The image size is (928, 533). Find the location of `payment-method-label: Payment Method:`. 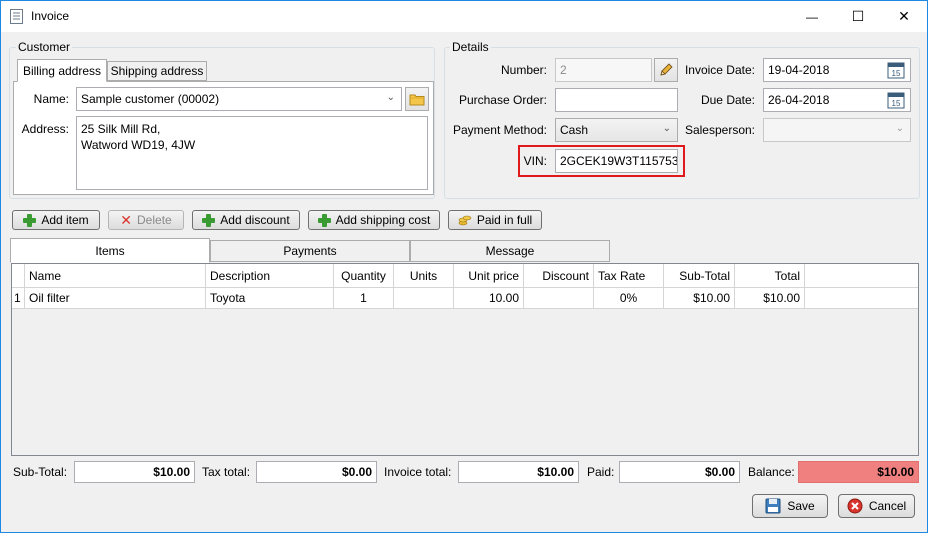

payment-method-label: Payment Method: is located at coordinates (499, 130).